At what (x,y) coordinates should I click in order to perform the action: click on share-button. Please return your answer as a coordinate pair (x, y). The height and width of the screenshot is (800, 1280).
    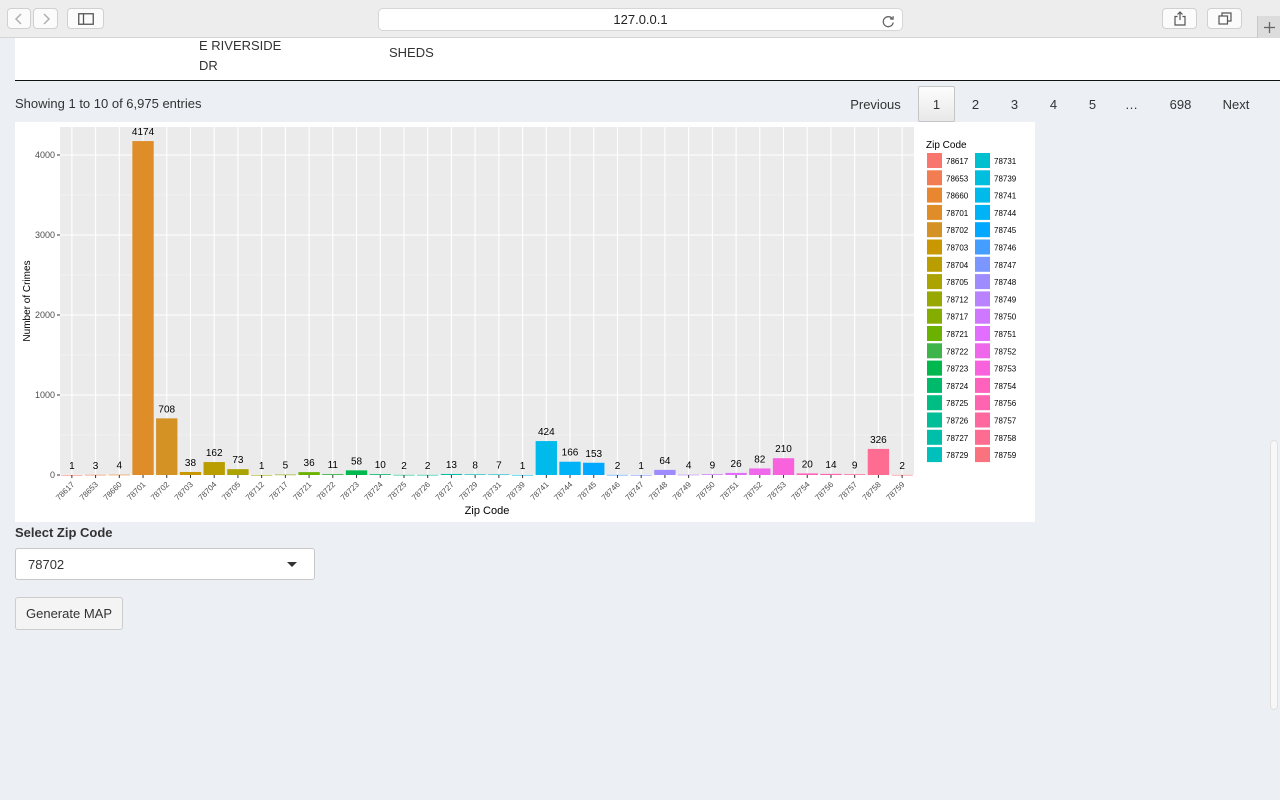
    Looking at the image, I should click on (1179, 18).